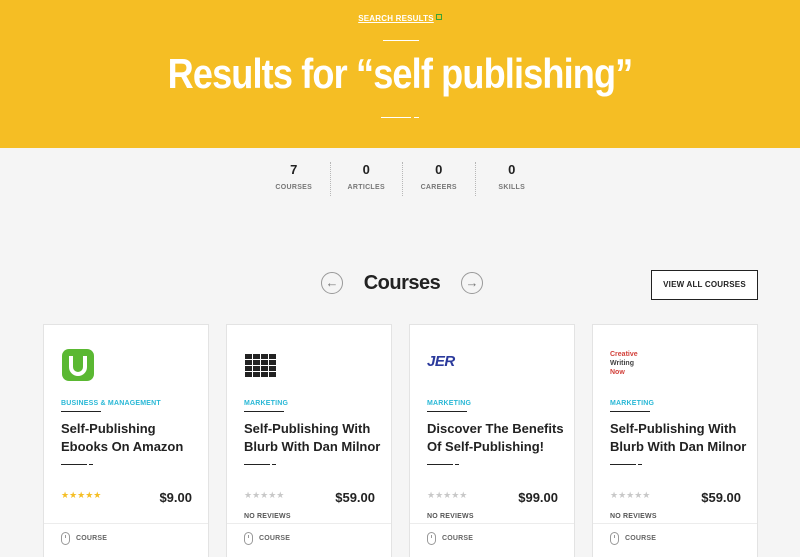 This screenshot has height=557, width=800. I want to click on jer-logo-text: JER, so click(441, 361).